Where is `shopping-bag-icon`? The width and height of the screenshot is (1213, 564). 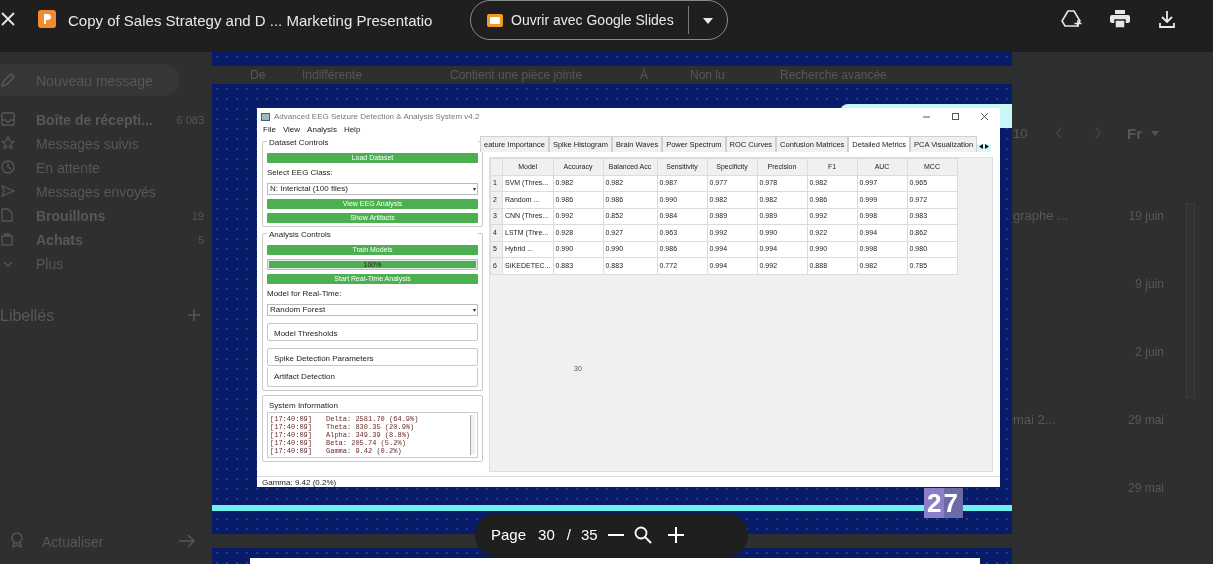
shopping-bag-icon is located at coordinates (7, 239).